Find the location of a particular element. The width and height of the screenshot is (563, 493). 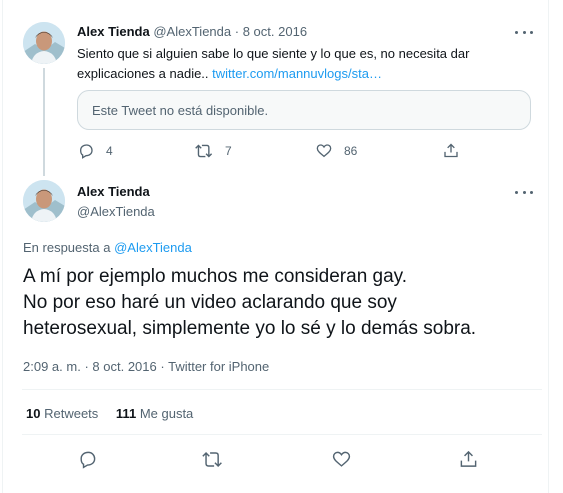

reply-button is located at coordinates (87, 459).